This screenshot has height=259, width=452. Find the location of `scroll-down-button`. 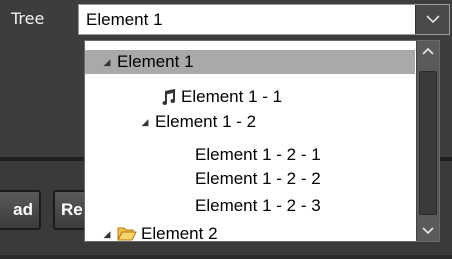

scroll-down-button is located at coordinates (428, 231).